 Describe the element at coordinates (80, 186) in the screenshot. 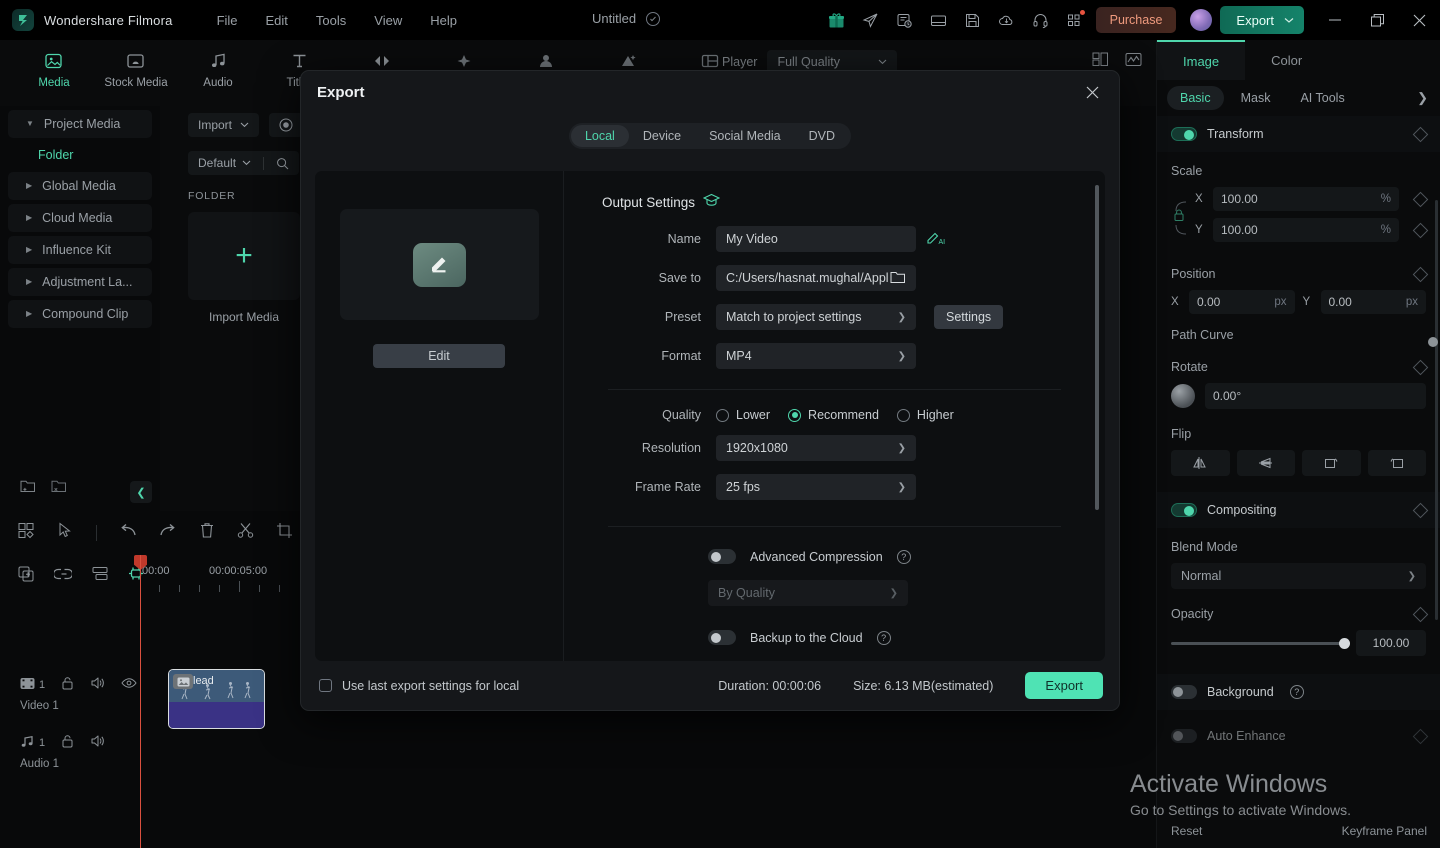

I see `sidebar-item-global-media: ▶ Global Media` at that location.